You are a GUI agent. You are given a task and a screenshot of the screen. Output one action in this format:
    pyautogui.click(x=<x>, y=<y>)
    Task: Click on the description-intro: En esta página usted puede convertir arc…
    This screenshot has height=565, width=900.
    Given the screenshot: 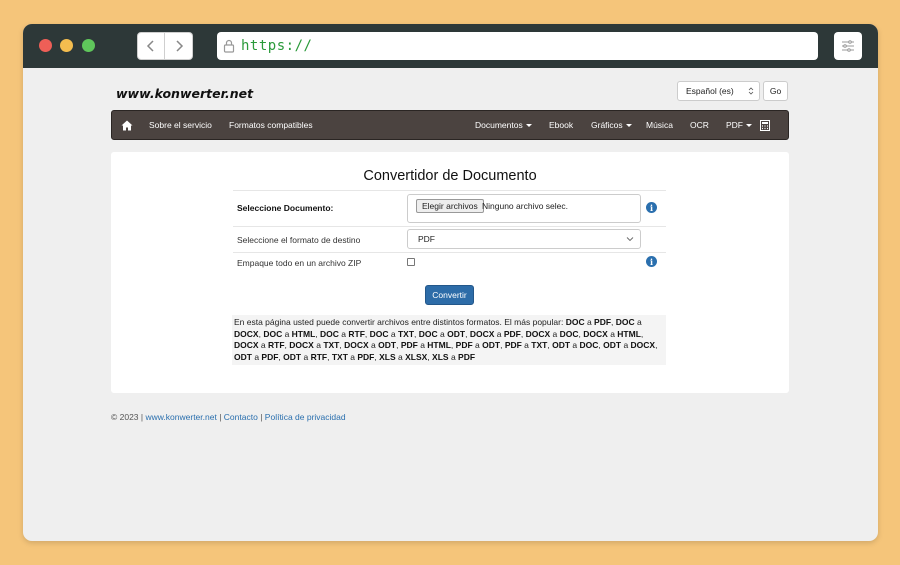 What is the action you would take?
    pyautogui.click(x=399, y=322)
    